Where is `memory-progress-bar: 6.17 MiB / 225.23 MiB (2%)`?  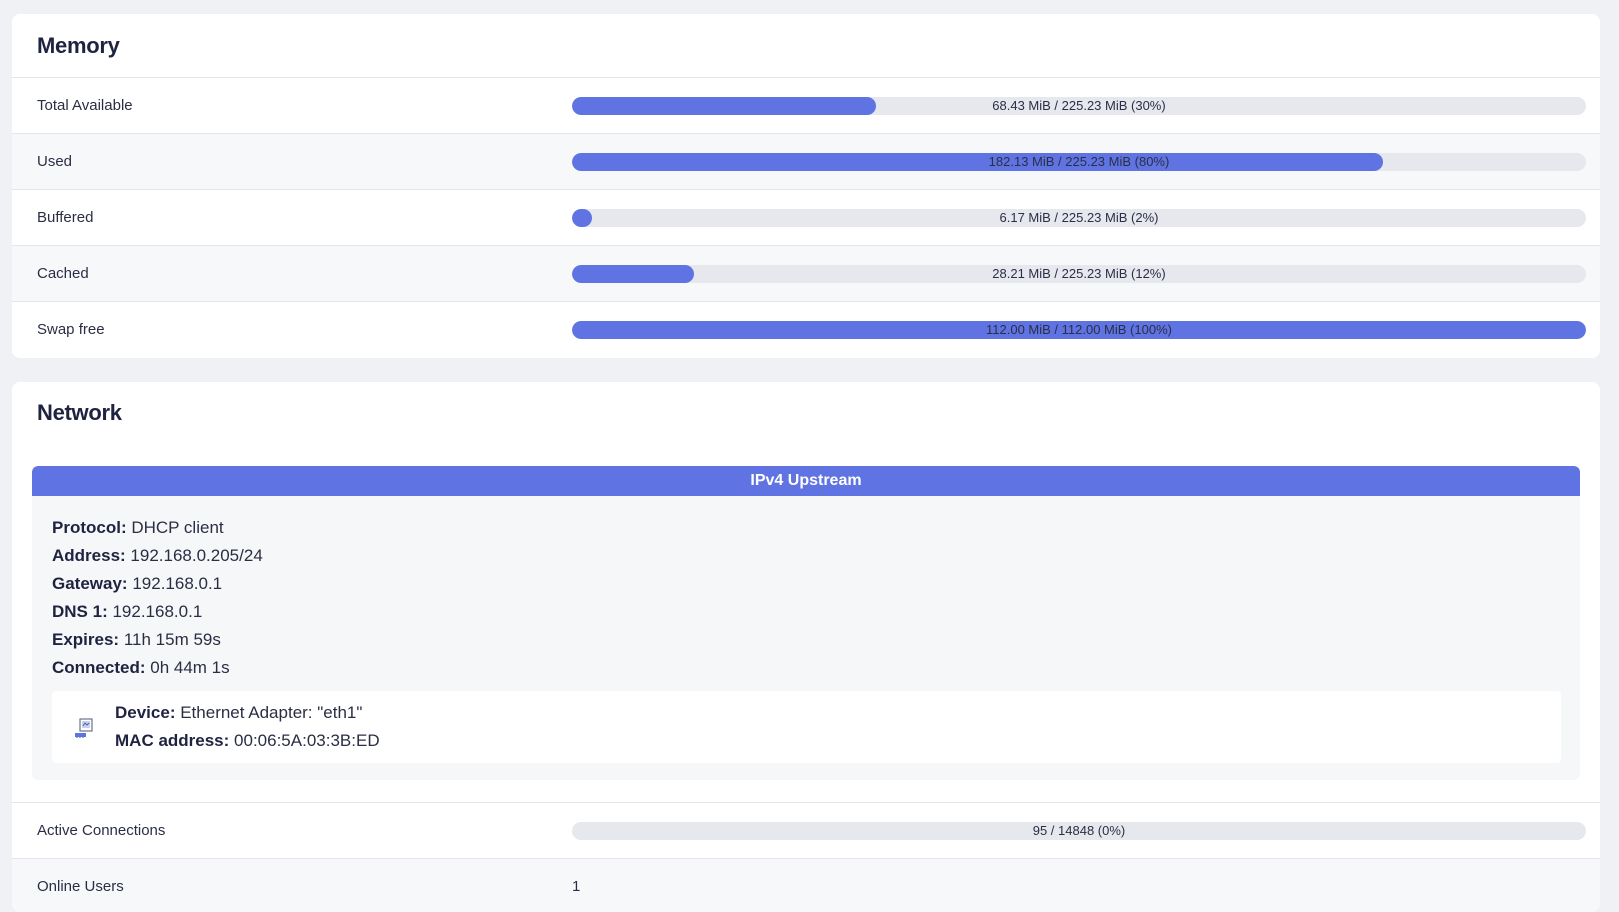 memory-progress-bar: 6.17 MiB / 225.23 MiB (2%) is located at coordinates (1079, 218).